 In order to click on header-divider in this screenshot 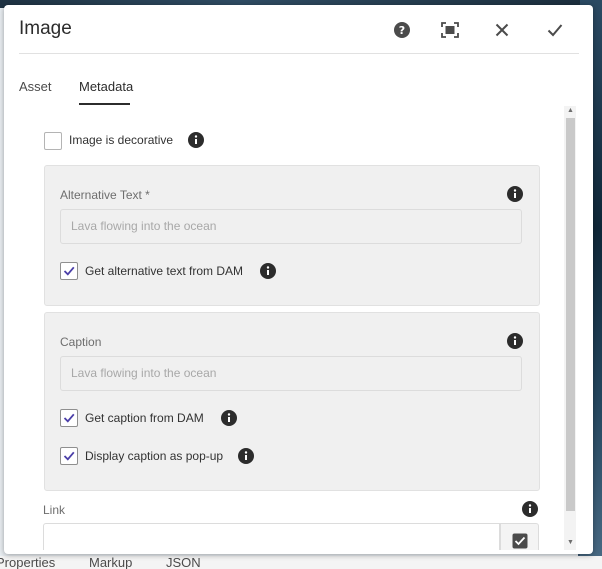, I will do `click(299, 53)`.